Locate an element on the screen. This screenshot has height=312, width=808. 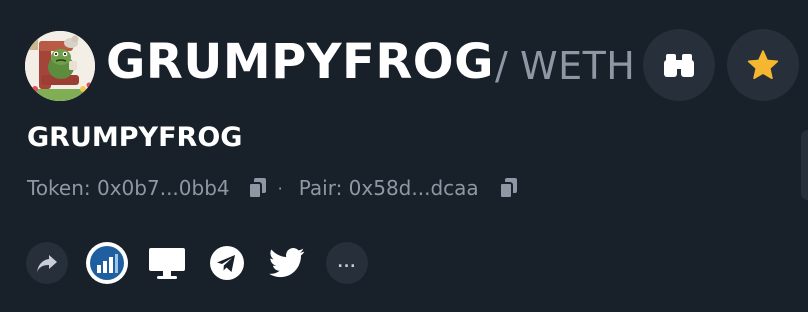
share-button is located at coordinates (47, 263).